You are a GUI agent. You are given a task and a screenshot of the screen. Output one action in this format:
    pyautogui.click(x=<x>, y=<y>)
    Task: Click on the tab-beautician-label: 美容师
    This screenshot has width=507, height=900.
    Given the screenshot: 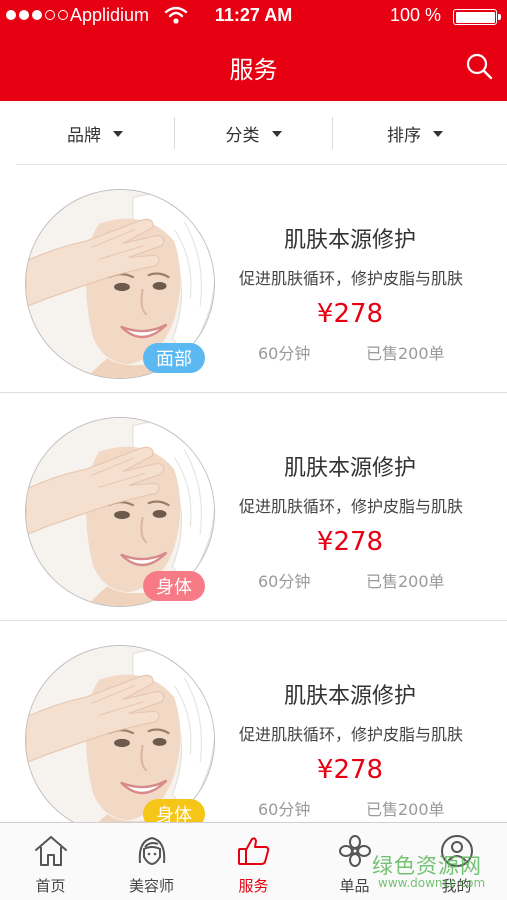 What is the action you would take?
    pyautogui.click(x=151, y=886)
    